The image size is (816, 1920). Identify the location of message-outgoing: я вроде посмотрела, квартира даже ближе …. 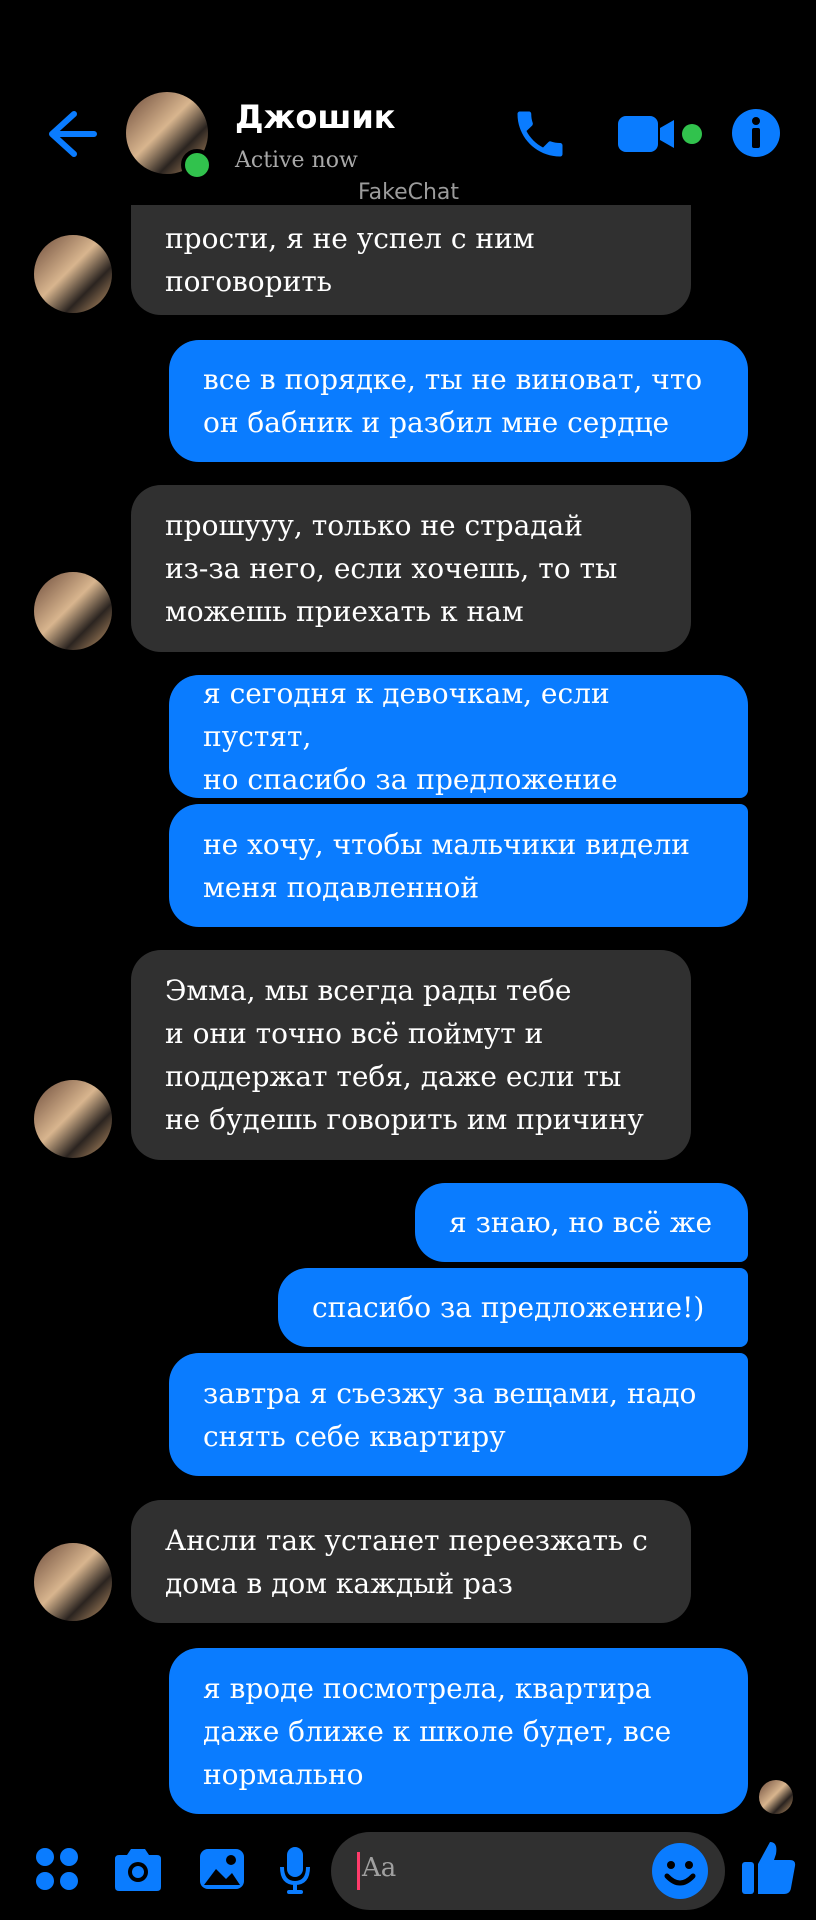
(458, 1731).